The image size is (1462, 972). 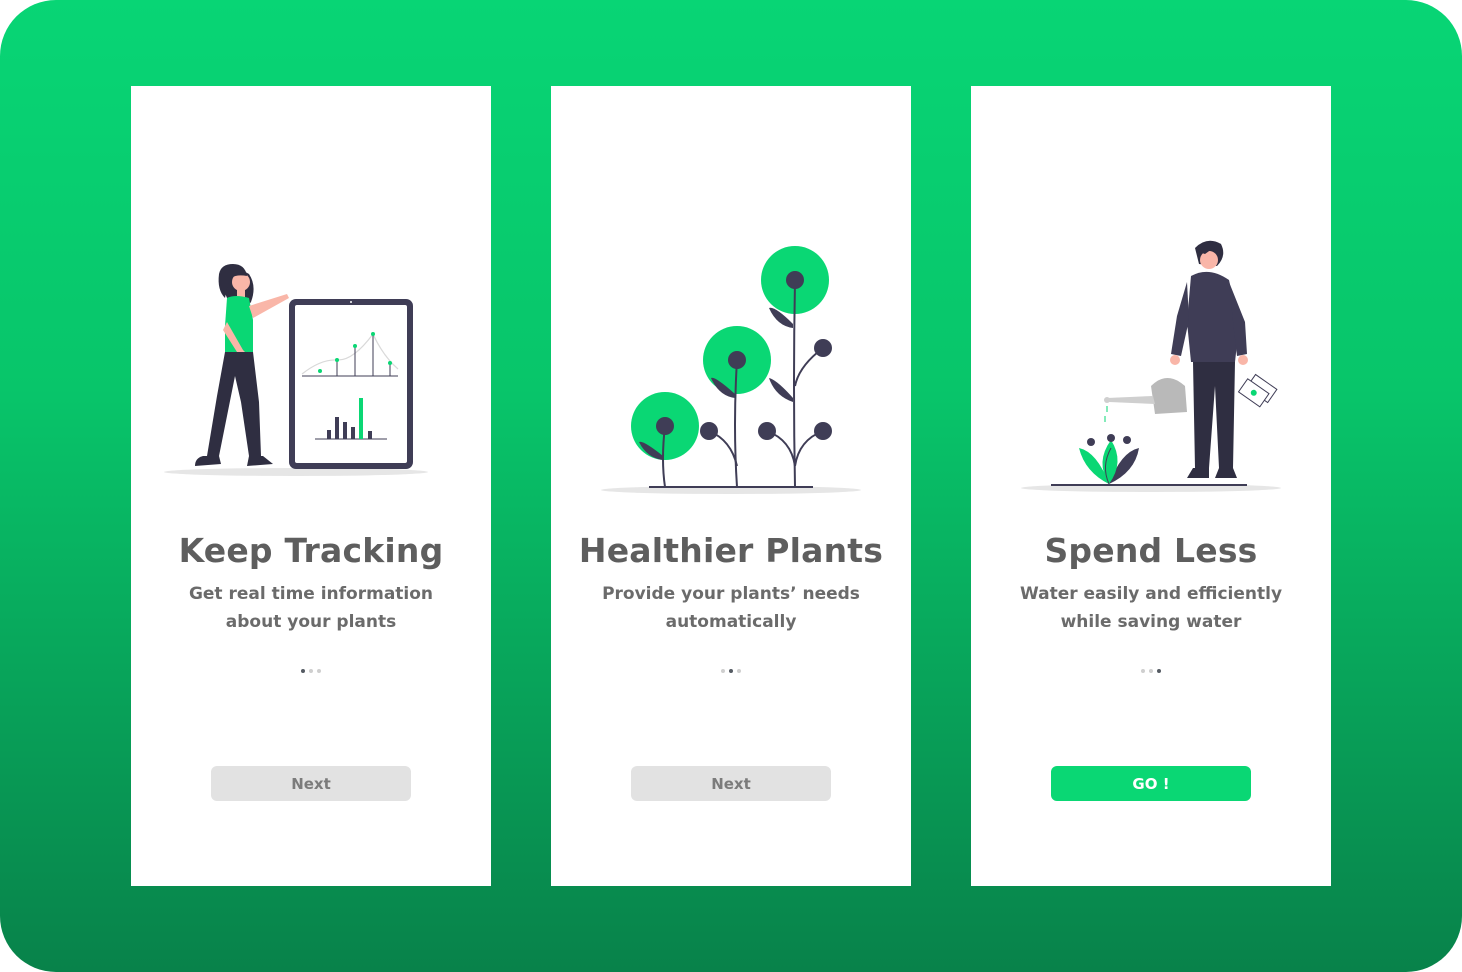 What do you see at coordinates (1151, 783) in the screenshot?
I see `go-button: GO !` at bounding box center [1151, 783].